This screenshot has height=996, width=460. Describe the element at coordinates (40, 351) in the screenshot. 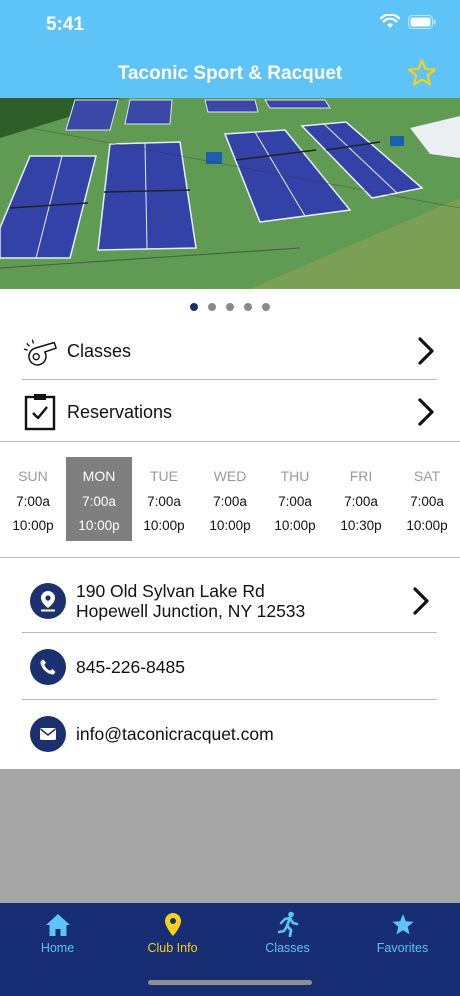

I see `whistle-icon` at that location.